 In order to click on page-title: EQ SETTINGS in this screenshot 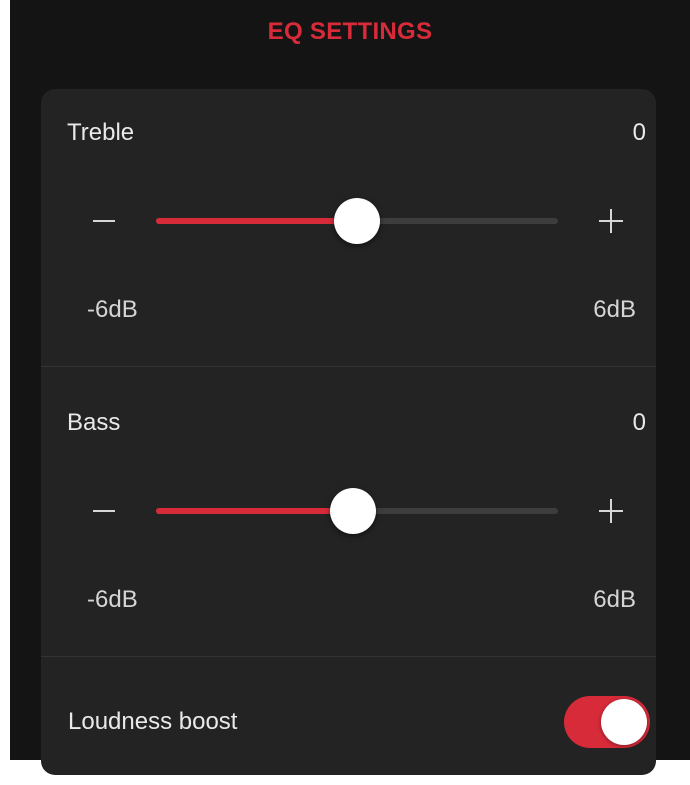, I will do `click(350, 31)`.